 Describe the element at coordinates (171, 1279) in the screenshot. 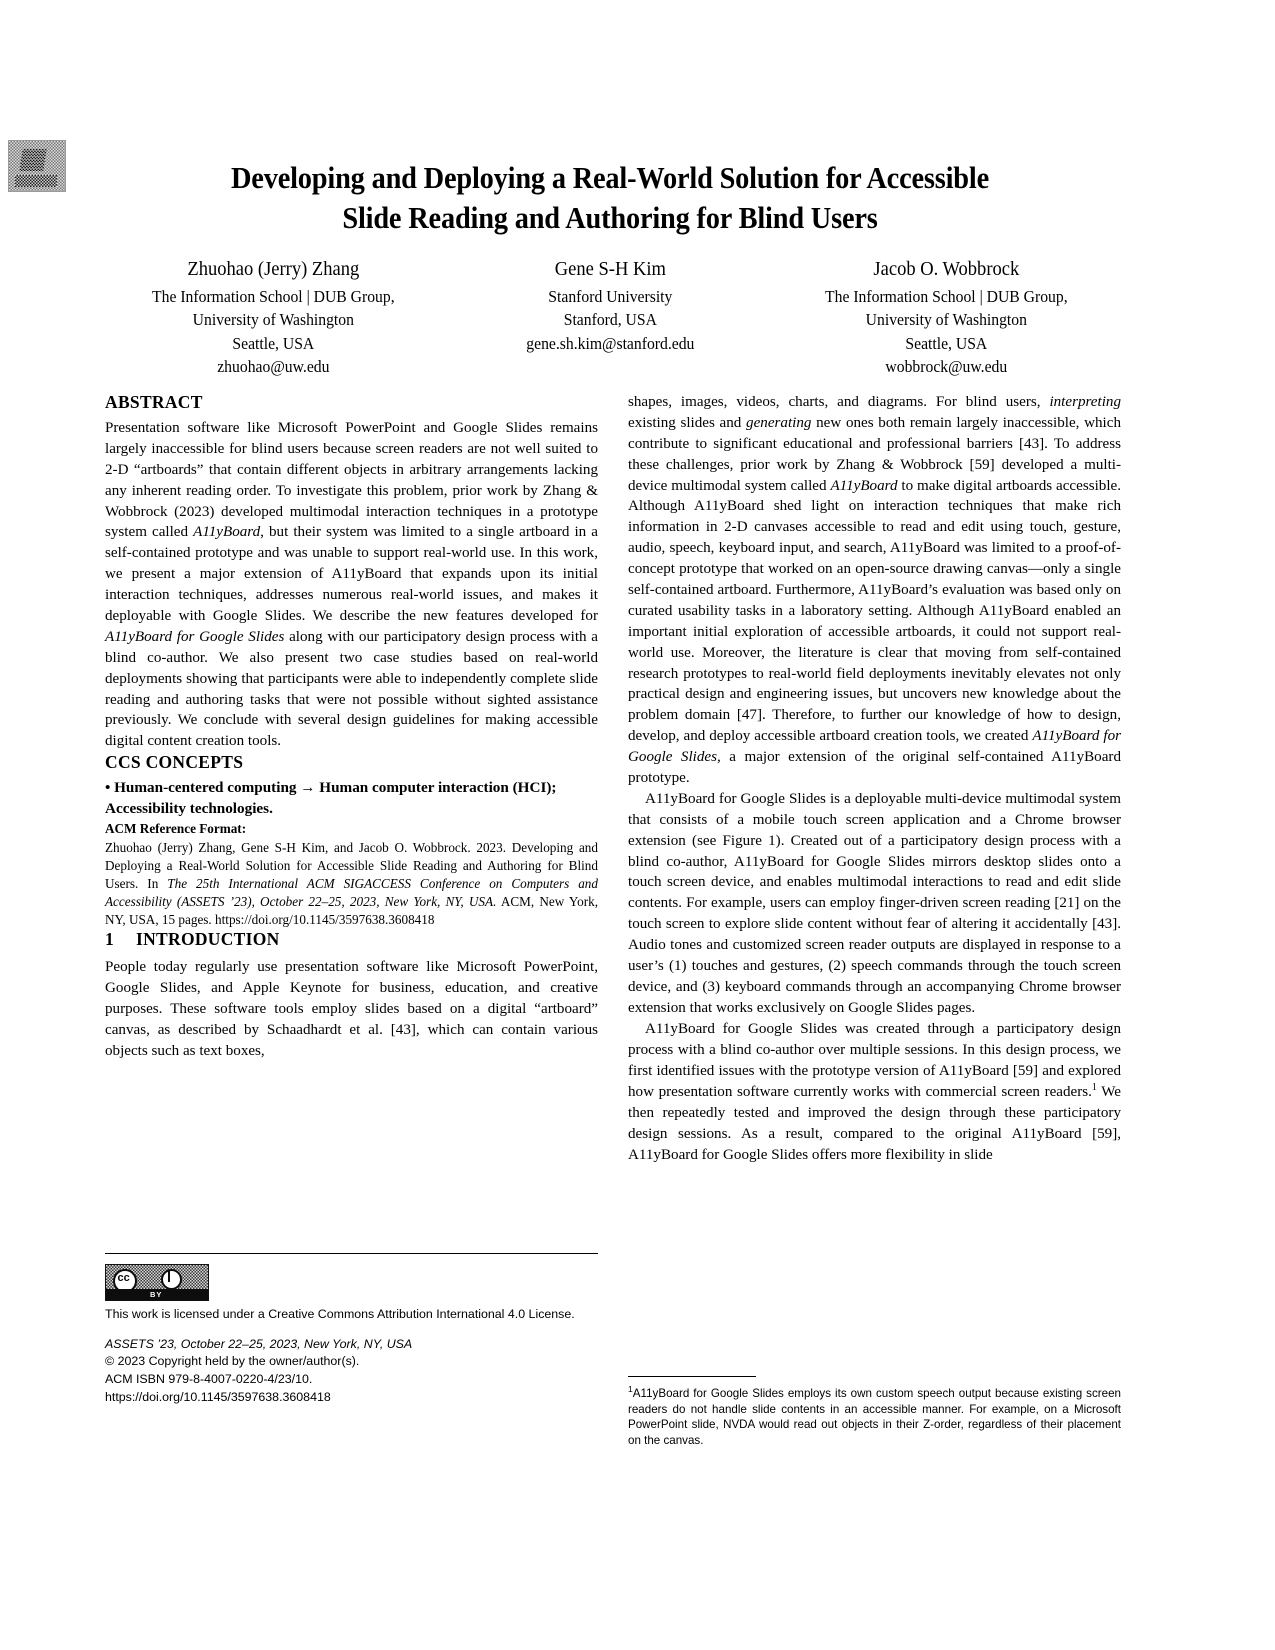

I see `cc-by-person-icon` at that location.